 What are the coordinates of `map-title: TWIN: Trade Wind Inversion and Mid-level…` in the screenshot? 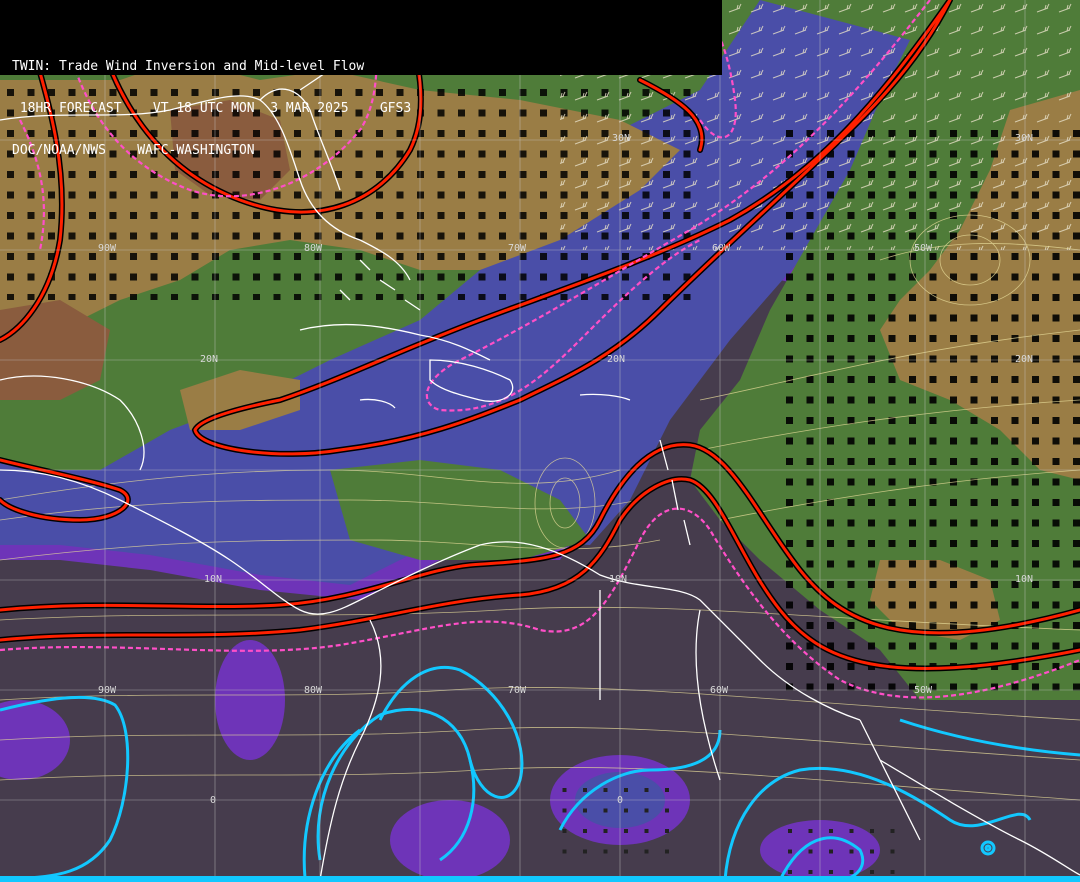 It's located at (188, 66).